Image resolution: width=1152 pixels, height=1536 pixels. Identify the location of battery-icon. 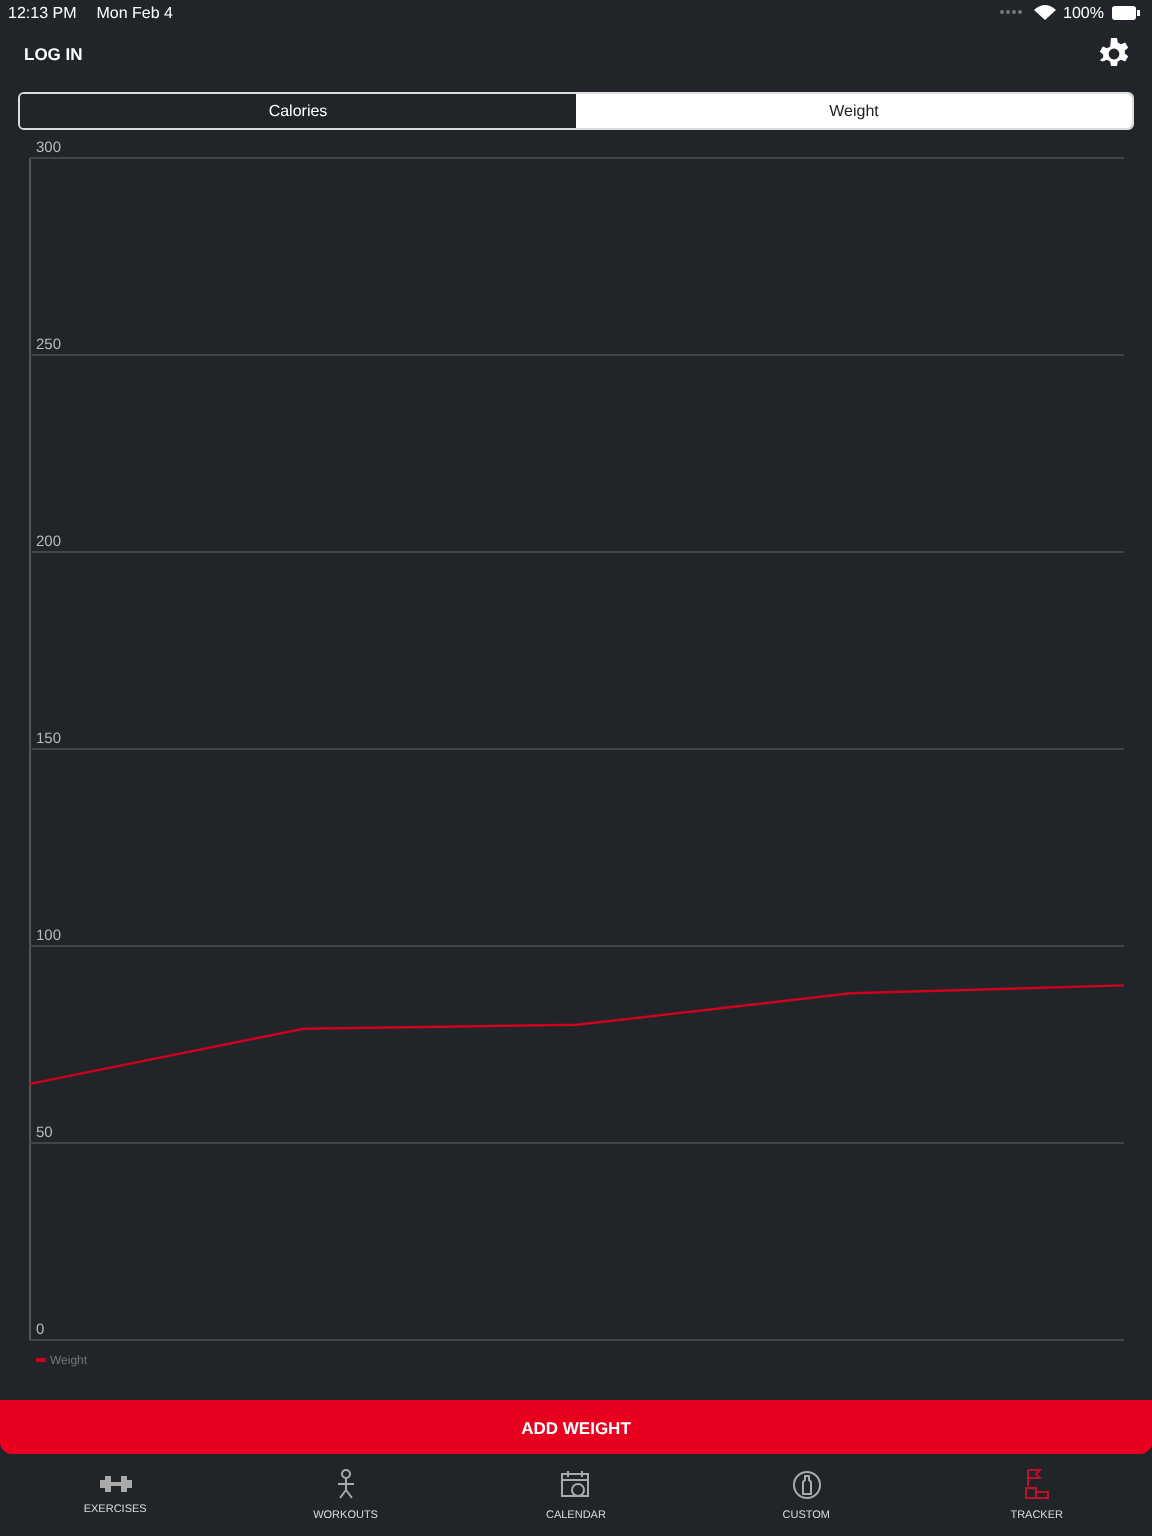
(1126, 12).